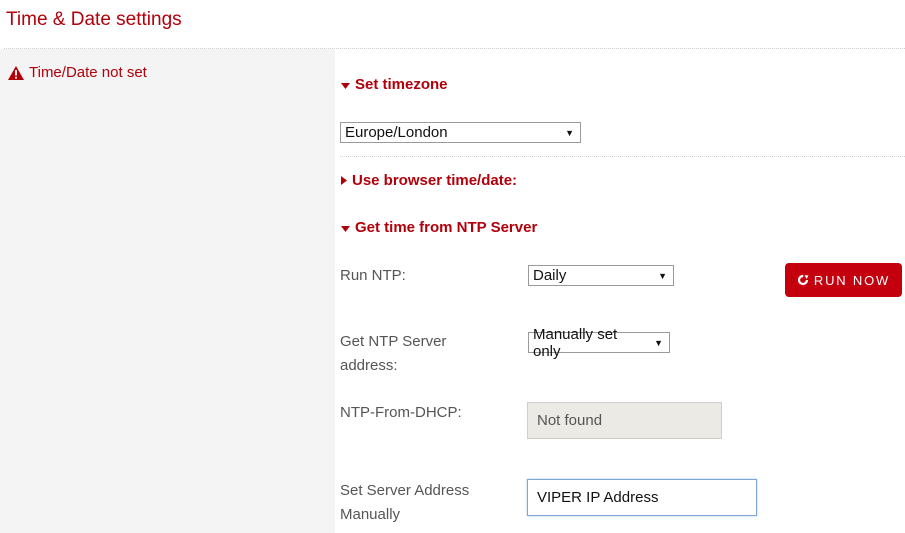 Image resolution: width=905 pixels, height=533 pixels. What do you see at coordinates (396, 132) in the screenshot?
I see `timezone-value: Europe/London` at bounding box center [396, 132].